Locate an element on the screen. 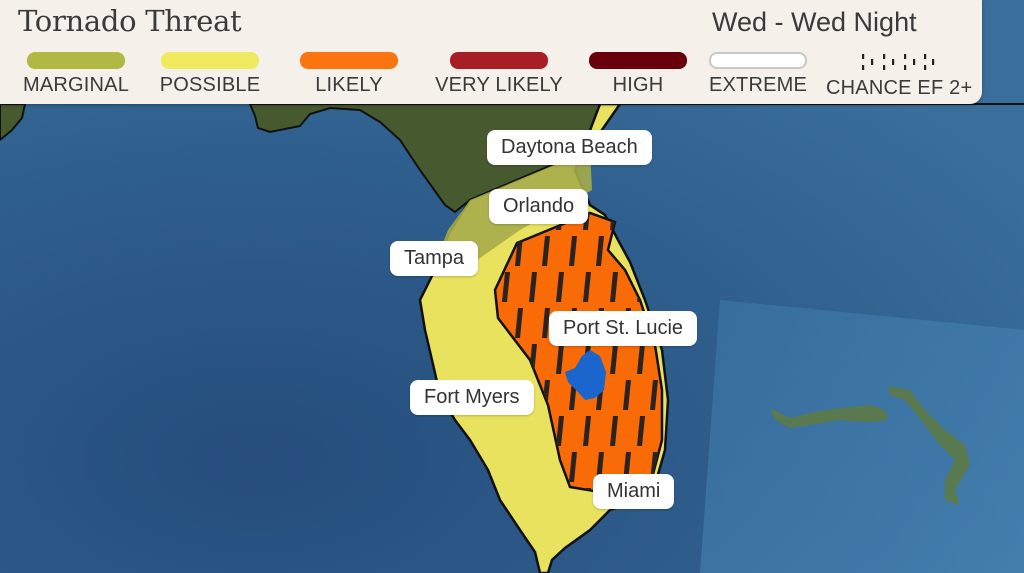 This screenshot has height=573, width=1024. legend-label: HIGH is located at coordinates (638, 85).